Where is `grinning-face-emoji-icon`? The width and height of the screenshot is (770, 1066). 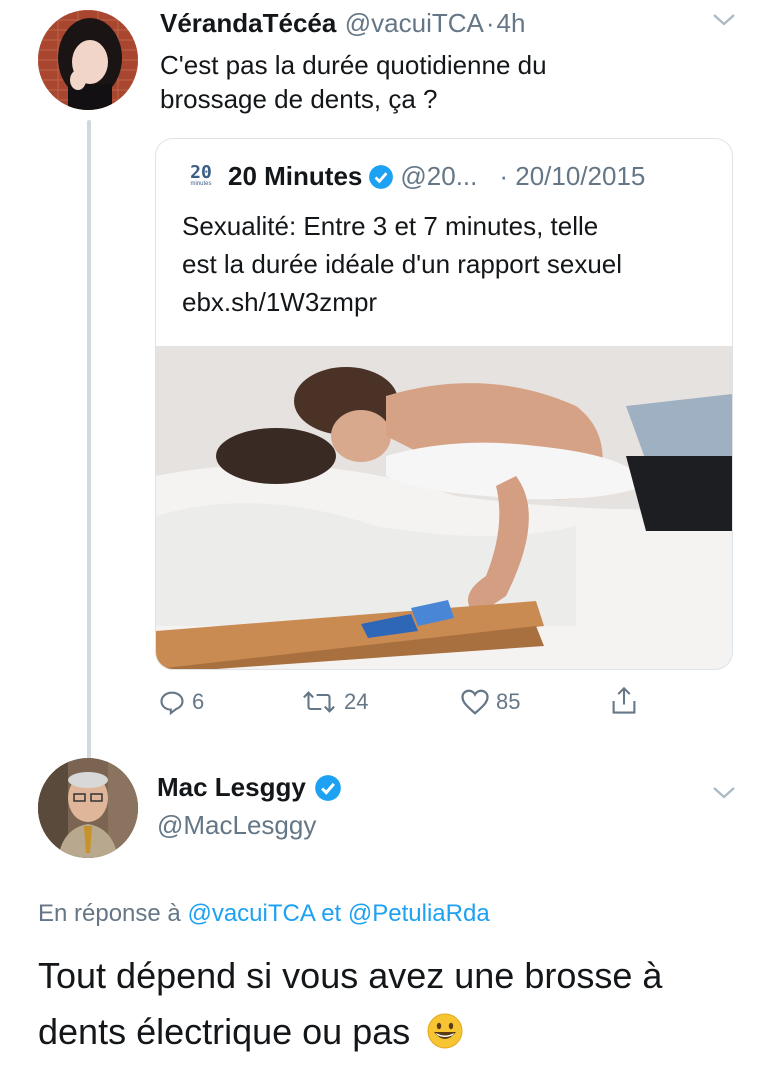
grinning-face-emoji-icon is located at coordinates (445, 1038).